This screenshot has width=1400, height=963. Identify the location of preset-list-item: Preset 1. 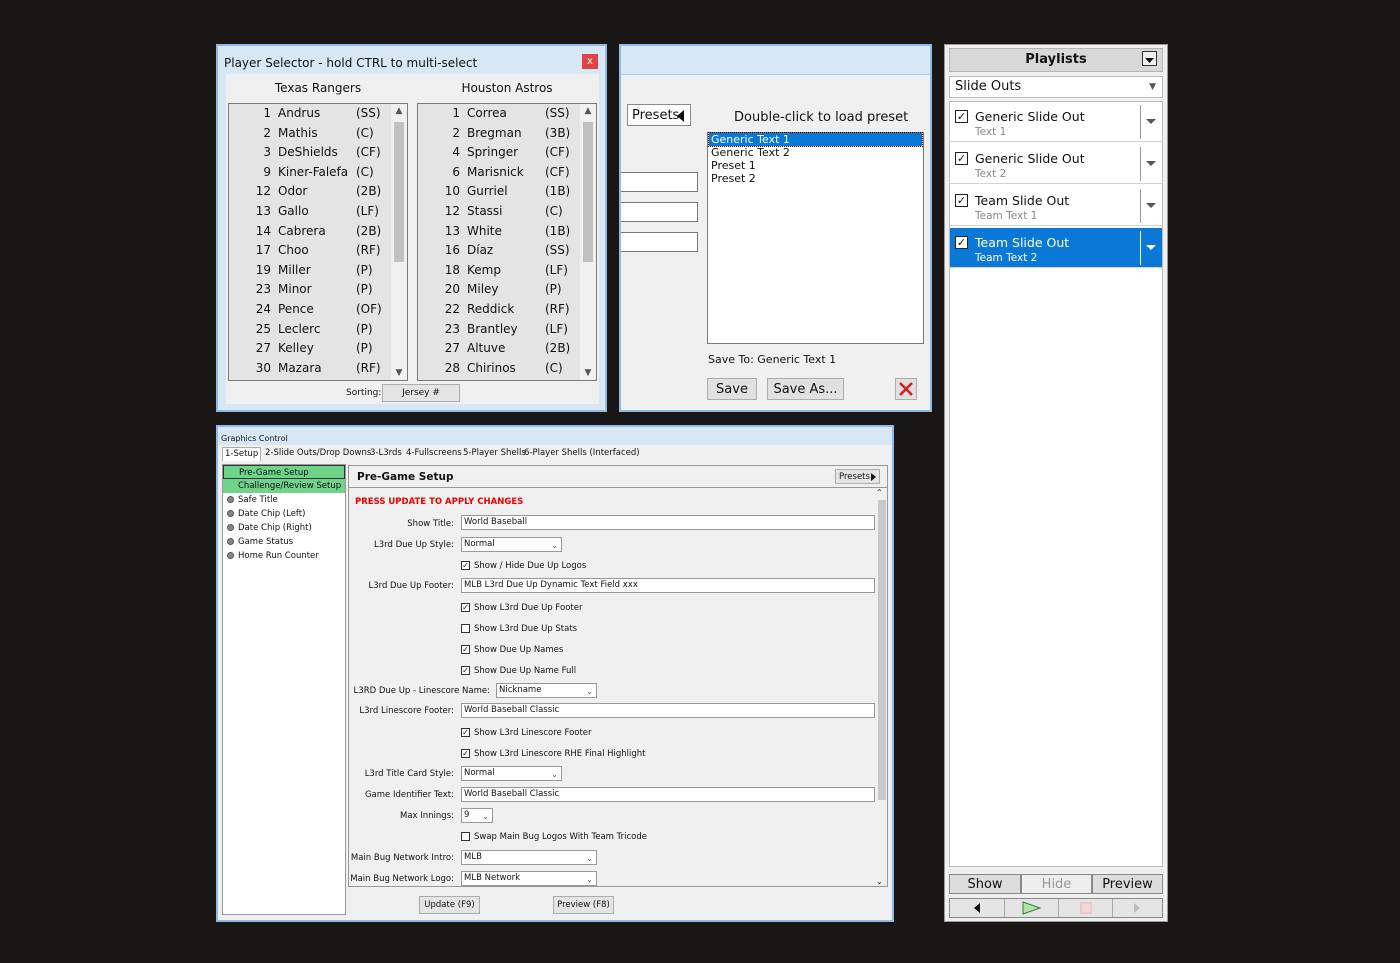
(815, 165).